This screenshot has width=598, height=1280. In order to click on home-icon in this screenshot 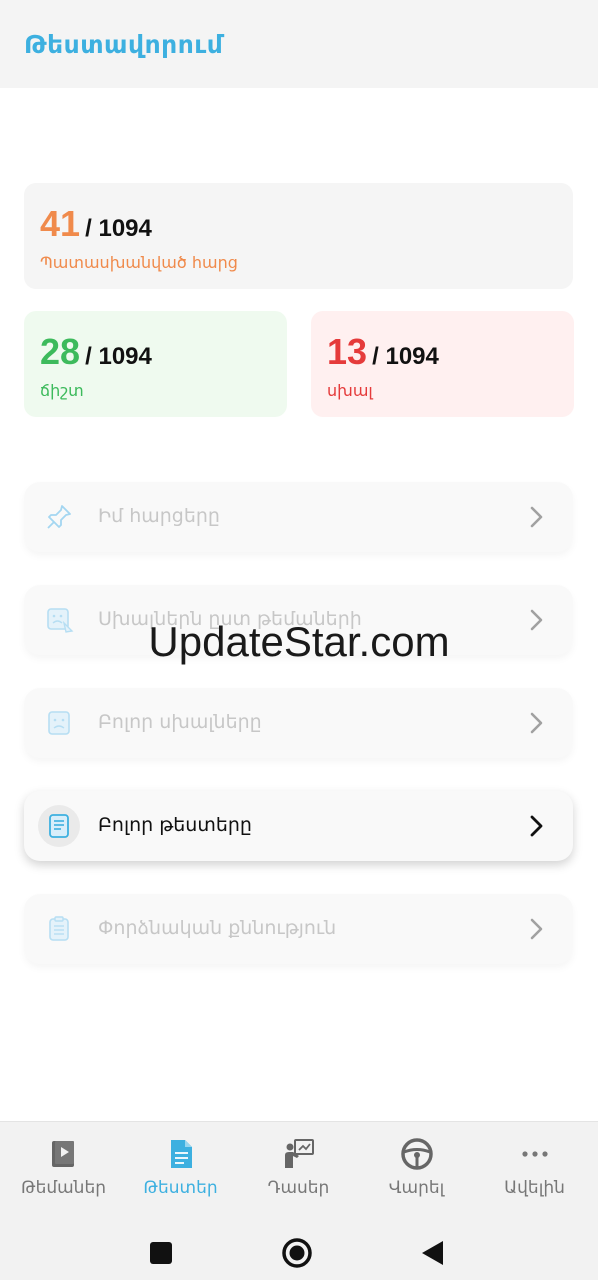, I will do `click(297, 1251)`.